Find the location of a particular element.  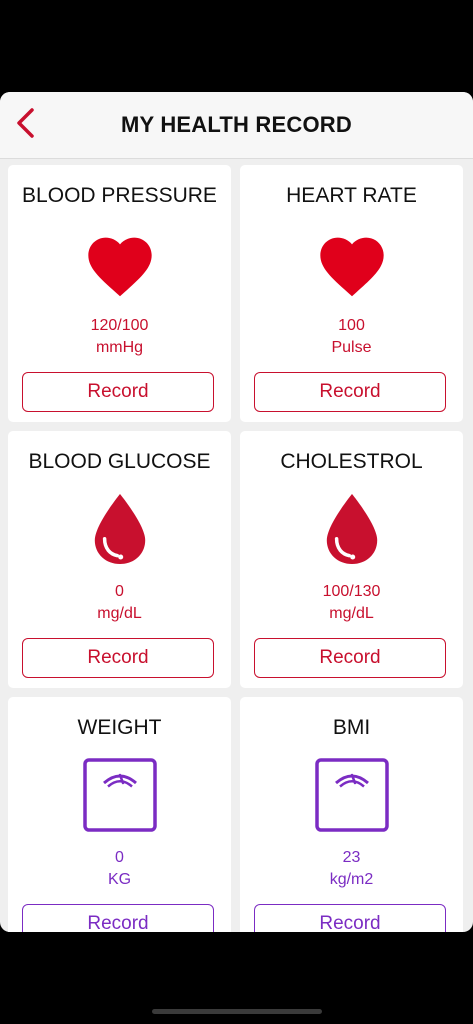

card-blood-pressure: BLOOD PRESSURE 120/100 mmHg Record is located at coordinates (119, 293).